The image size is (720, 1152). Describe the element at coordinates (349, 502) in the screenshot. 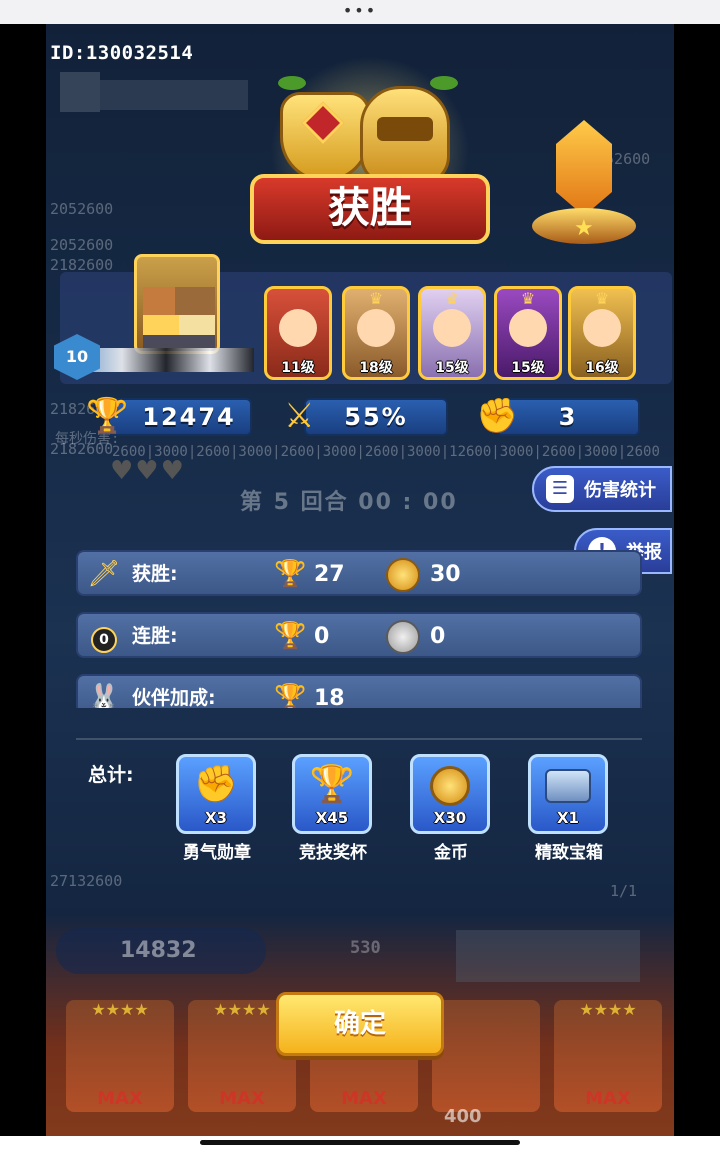

I see `round-timer: 第 5 回合 00 : 00` at that location.